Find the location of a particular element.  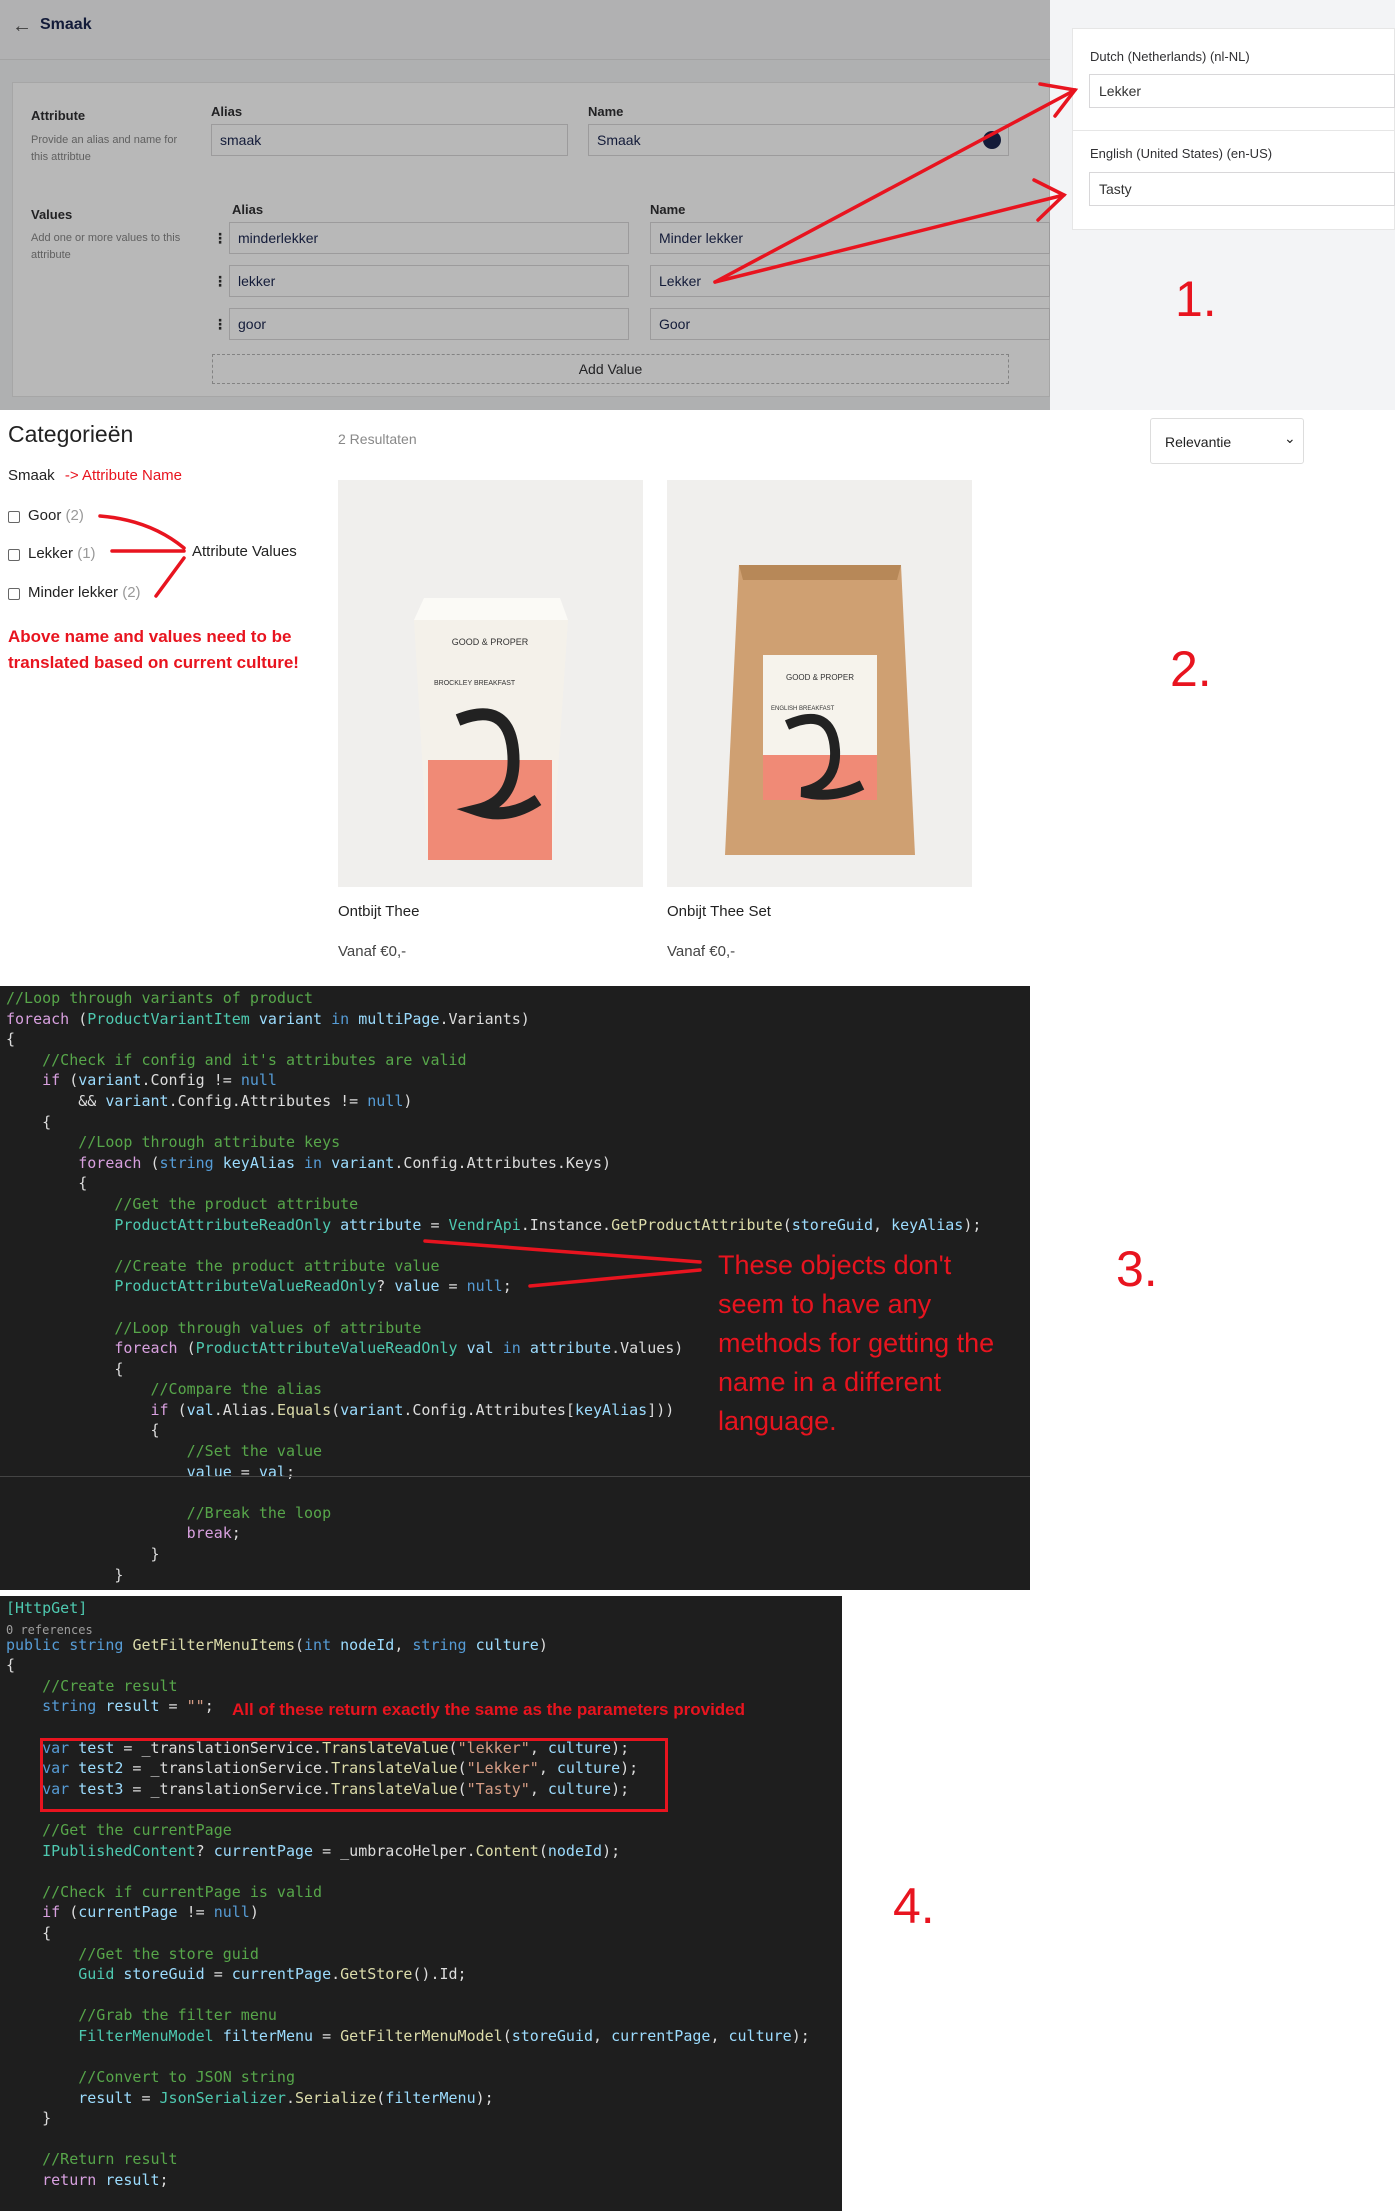

product-image: GOOD & PROPER ENGLISH BREAKFAST is located at coordinates (819, 683).